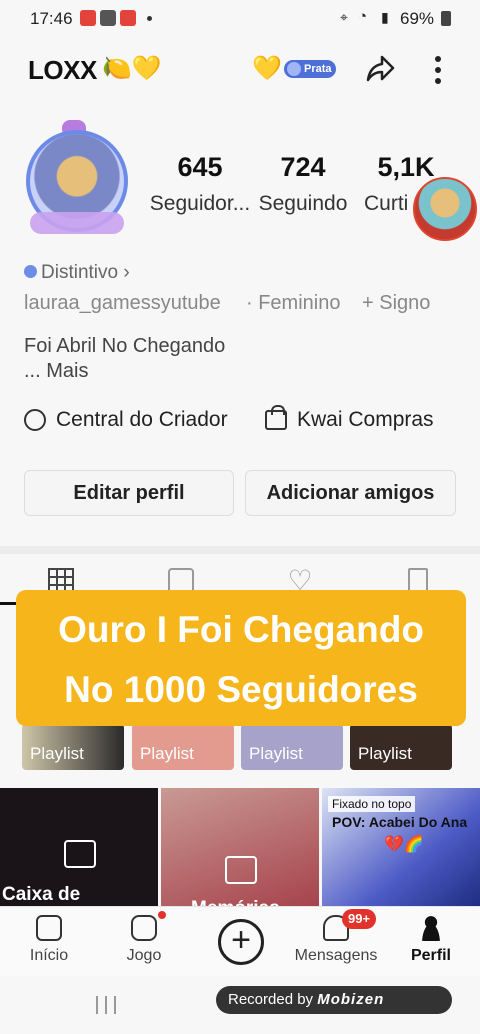 The image size is (480, 1034). I want to click on location-icon: ⌖, so click(344, 17).